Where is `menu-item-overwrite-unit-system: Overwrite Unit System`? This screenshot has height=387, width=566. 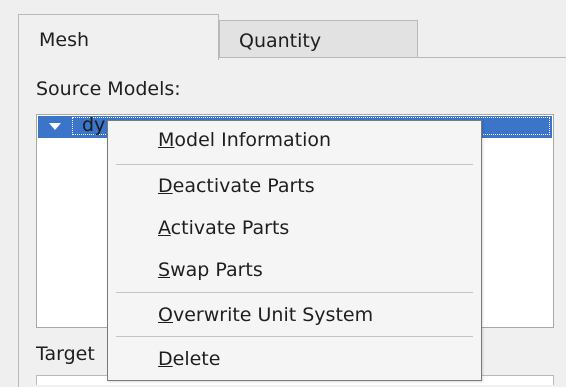 menu-item-overwrite-unit-system: Overwrite Unit System is located at coordinates (265, 315).